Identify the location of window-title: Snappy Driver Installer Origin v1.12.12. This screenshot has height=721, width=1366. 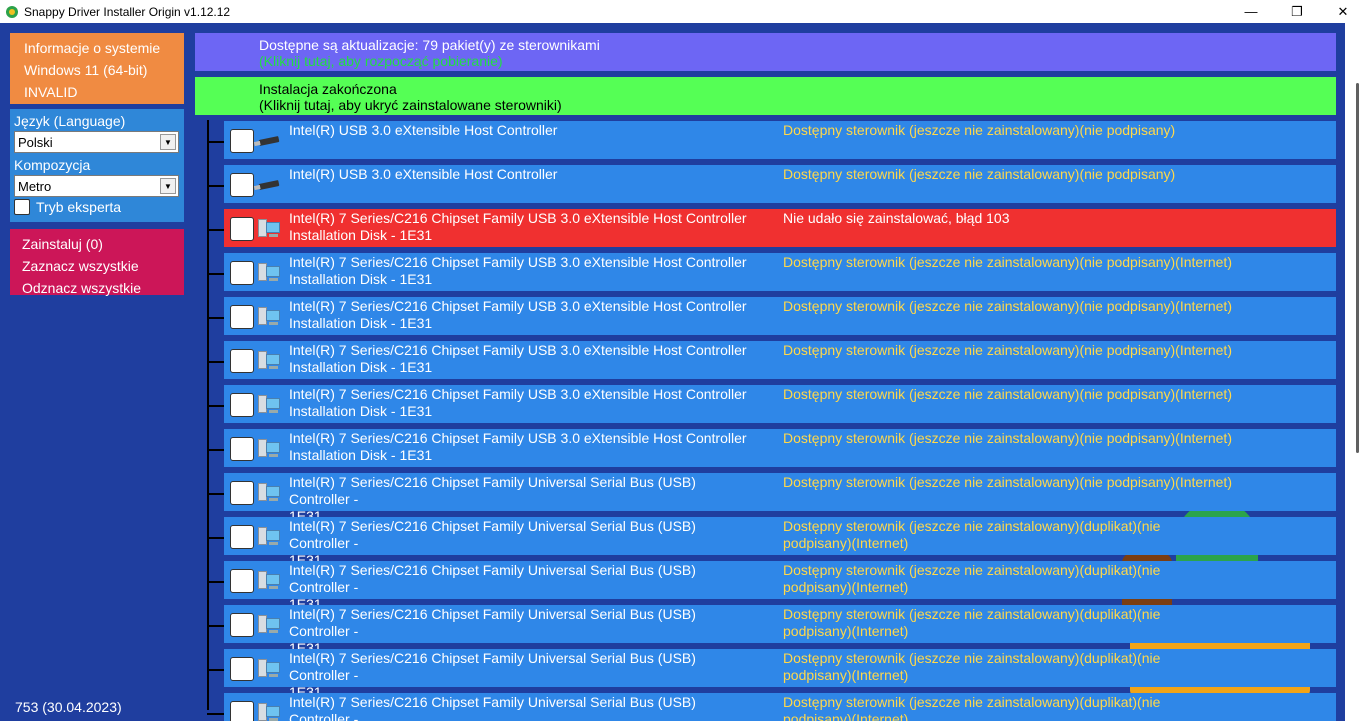
(127, 11).